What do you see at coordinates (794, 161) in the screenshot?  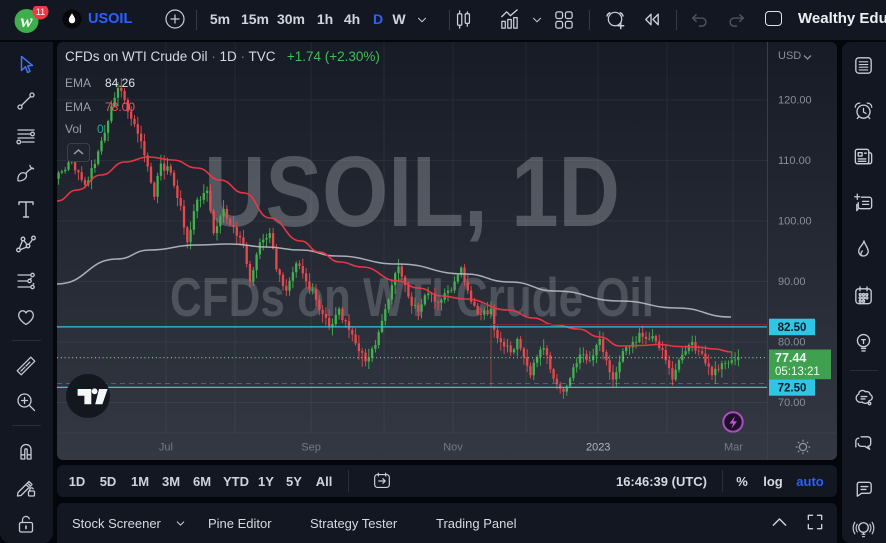 I see `svg-text: 110.00` at bounding box center [794, 161].